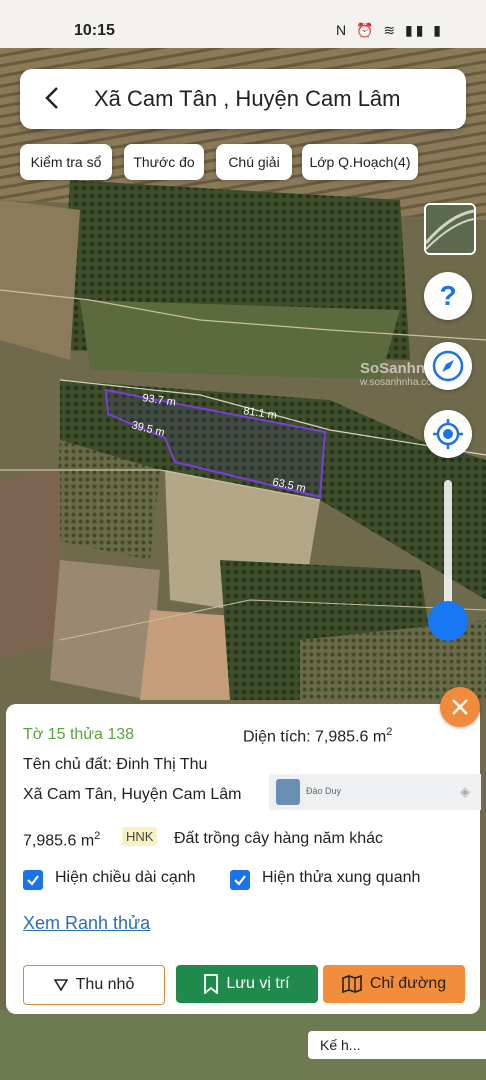 The height and width of the screenshot is (1080, 486). I want to click on view-parcel-boundary-link: Xem Ranh thửa, so click(86, 923).